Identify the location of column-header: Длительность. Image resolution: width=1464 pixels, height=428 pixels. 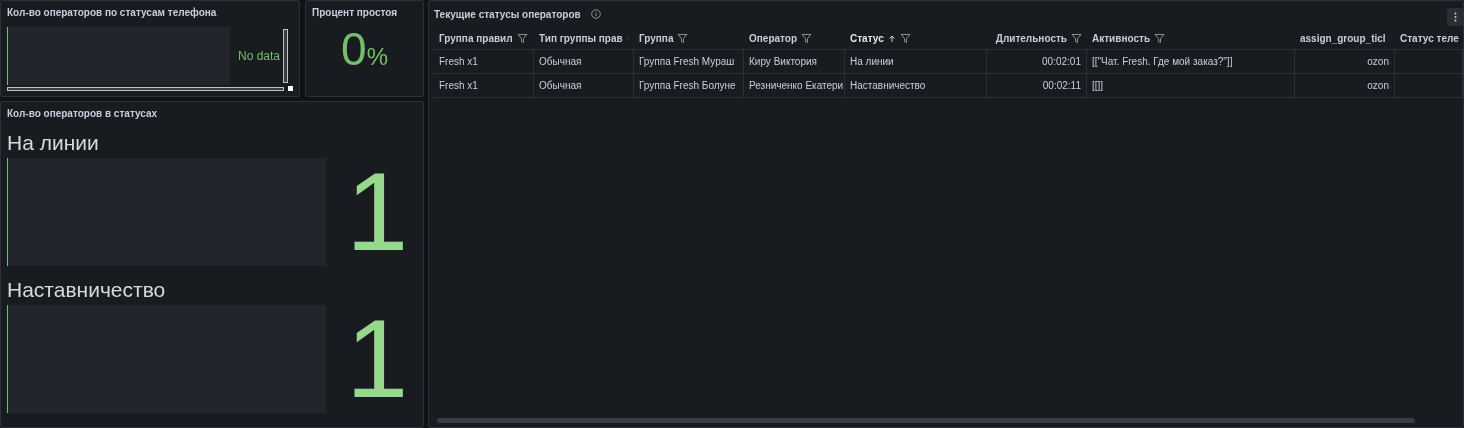
(1031, 38).